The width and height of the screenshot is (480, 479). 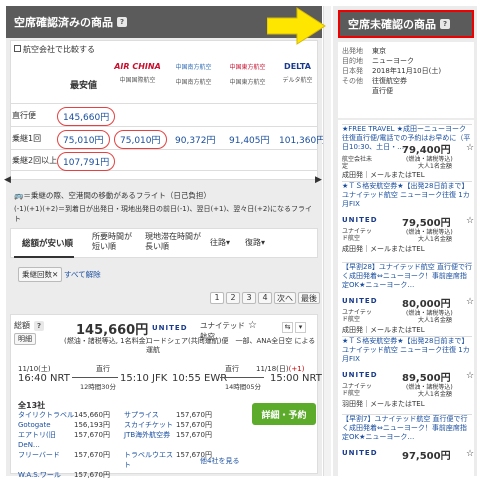 What do you see at coordinates (300, 327) in the screenshot?
I see `more-icon: ▾` at bounding box center [300, 327].